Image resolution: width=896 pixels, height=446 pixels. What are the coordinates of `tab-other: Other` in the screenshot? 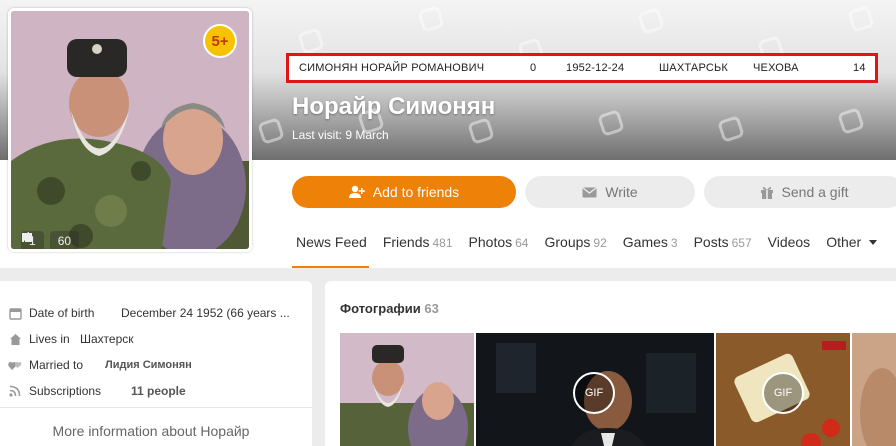 It's located at (852, 242).